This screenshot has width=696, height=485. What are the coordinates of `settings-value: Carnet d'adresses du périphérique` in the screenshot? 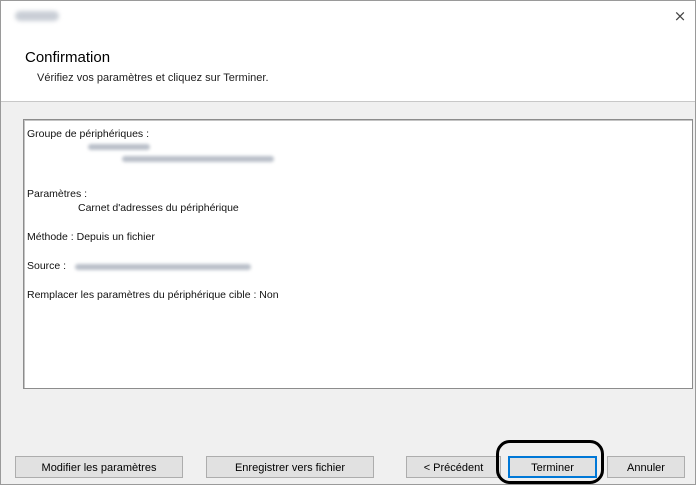 It's located at (158, 208).